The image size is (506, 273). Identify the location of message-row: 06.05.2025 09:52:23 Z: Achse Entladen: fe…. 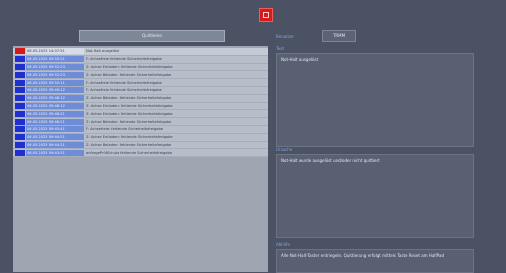
(140, 67).